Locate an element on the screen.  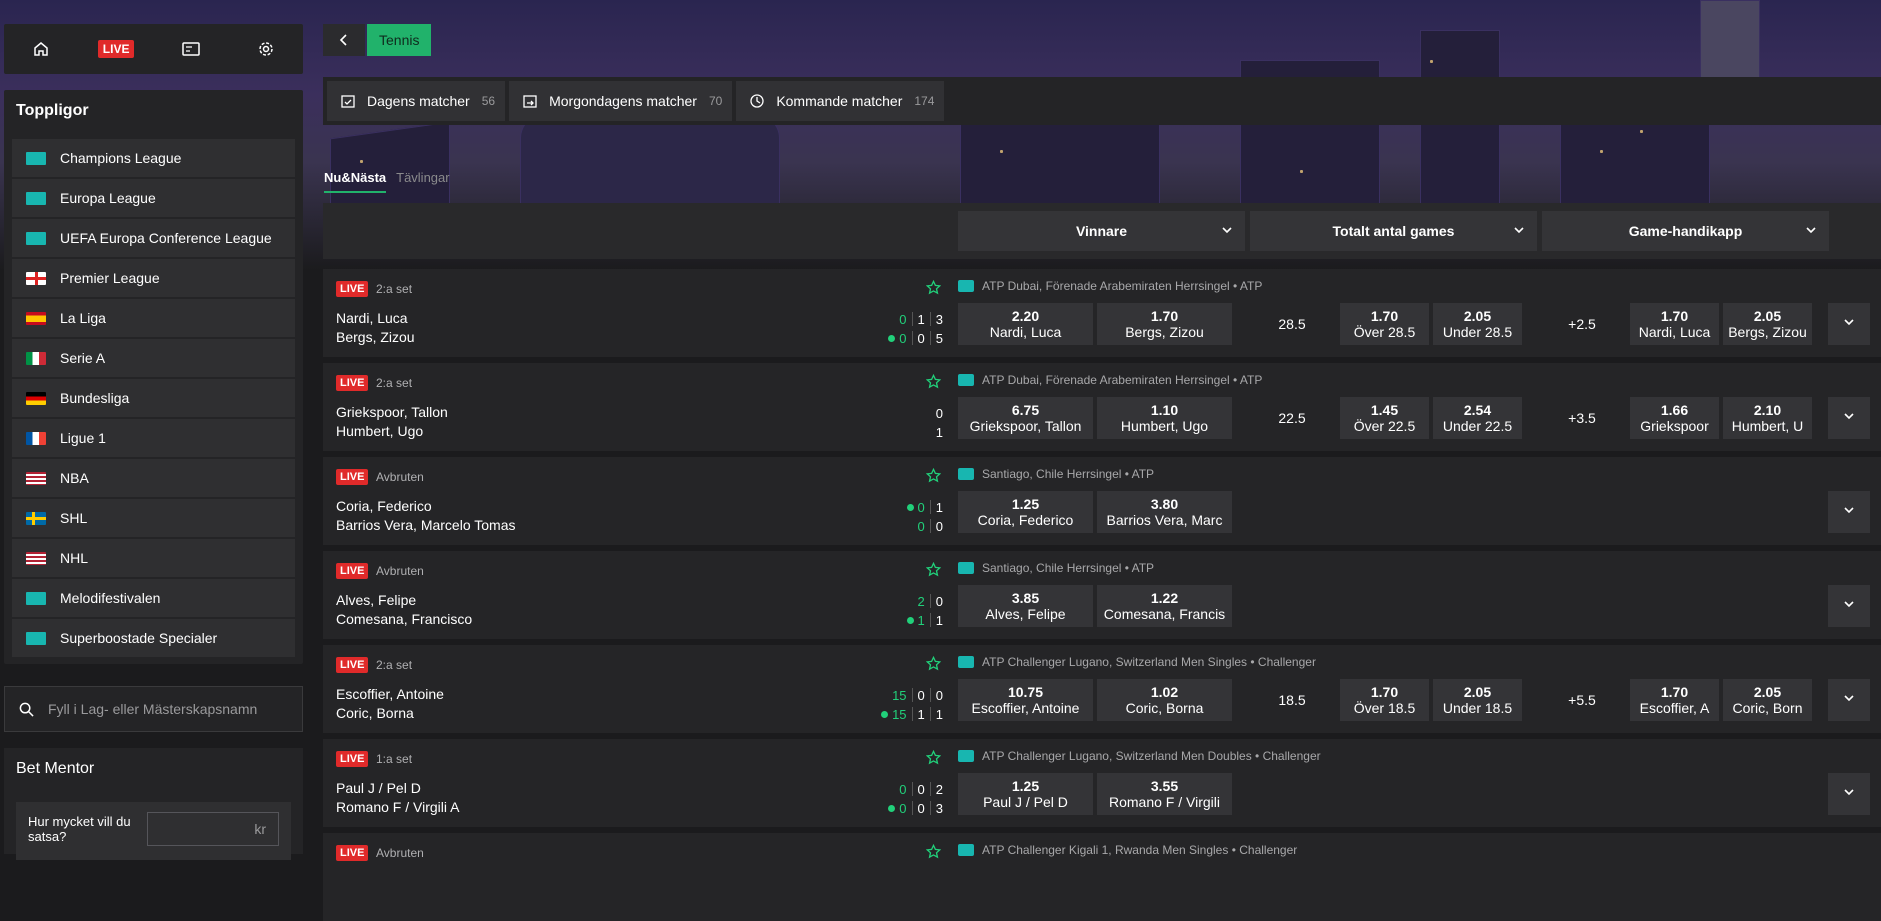
odds-button-away: 1.10 Humbert, Ugo is located at coordinates (1164, 418).